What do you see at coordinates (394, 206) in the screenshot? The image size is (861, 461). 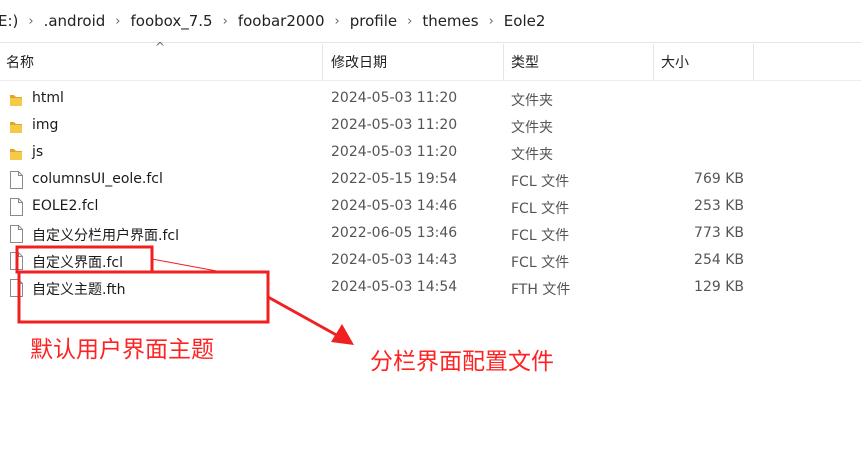 I see `file-modified-date: 2024-05-03 14:46` at bounding box center [394, 206].